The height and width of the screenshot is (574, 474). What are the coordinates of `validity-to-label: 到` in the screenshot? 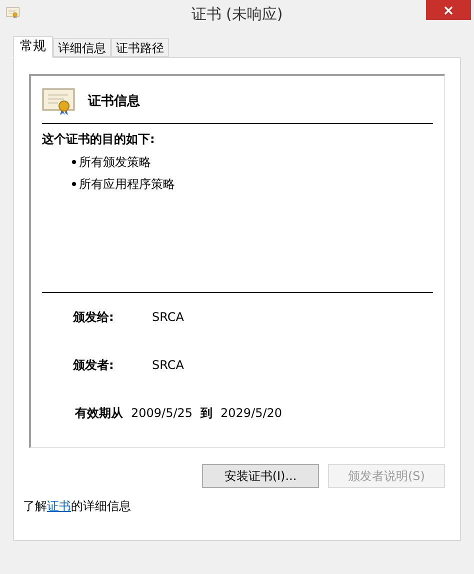 It's located at (206, 413).